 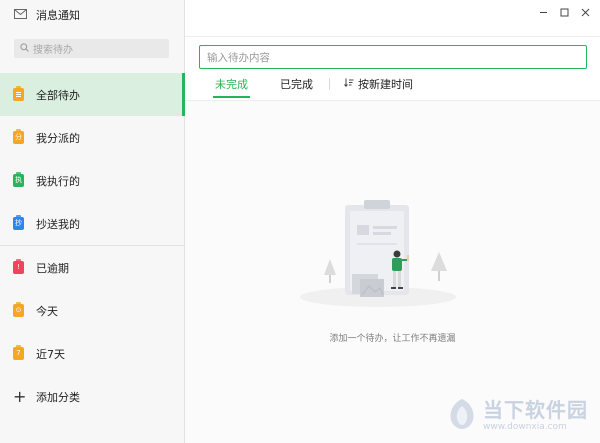 I want to click on maximize-icon, so click(x=564, y=12).